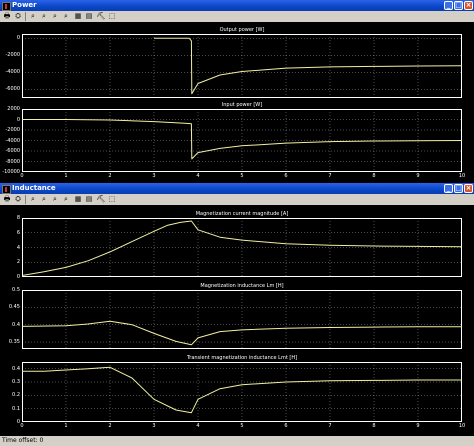 This screenshot has width=474, height=446. I want to click on y-tick-label: 2, so click(18, 262).